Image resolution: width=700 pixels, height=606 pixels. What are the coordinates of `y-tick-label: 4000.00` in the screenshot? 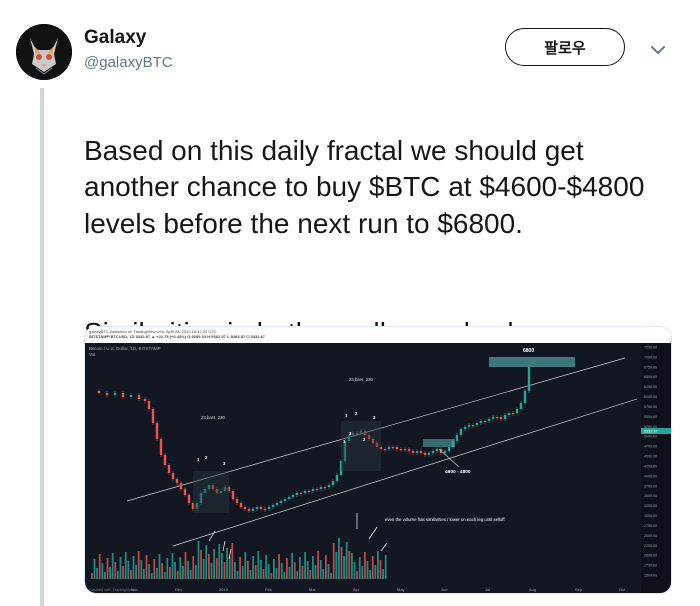 It's located at (650, 476).